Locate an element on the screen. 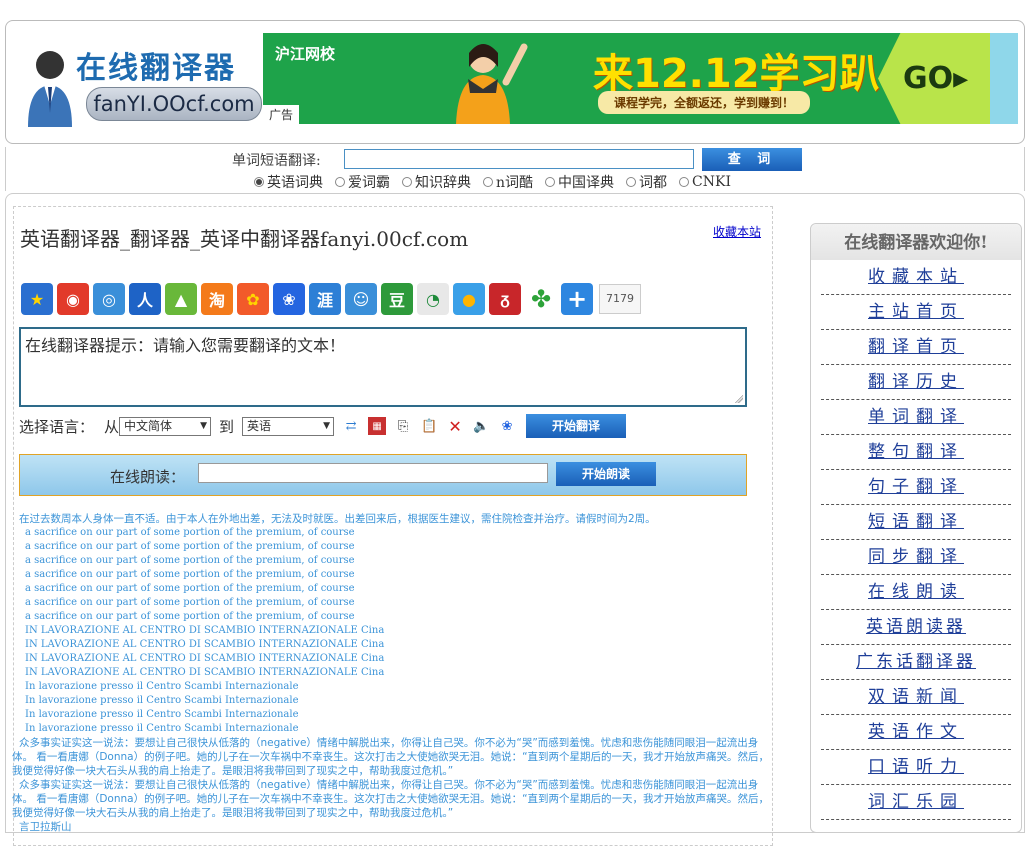 Image resolution: width=1028 pixels, height=846 pixels. ad-banner: 沪江网校 来12.12学习趴 课程学完，全额返还，学到赚到！ GO▸ 广告 is located at coordinates (640, 78).